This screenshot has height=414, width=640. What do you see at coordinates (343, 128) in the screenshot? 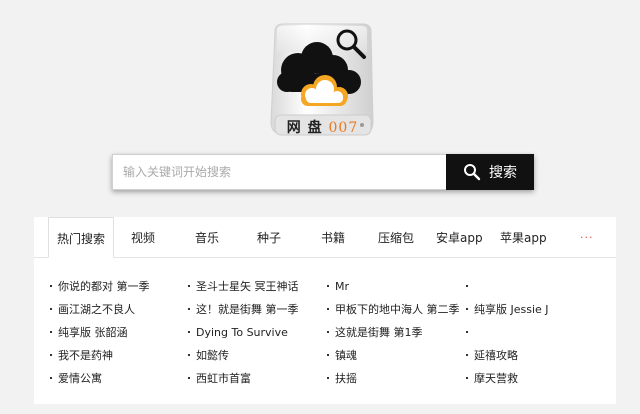
I see `logo-text-num: 007` at bounding box center [343, 128].